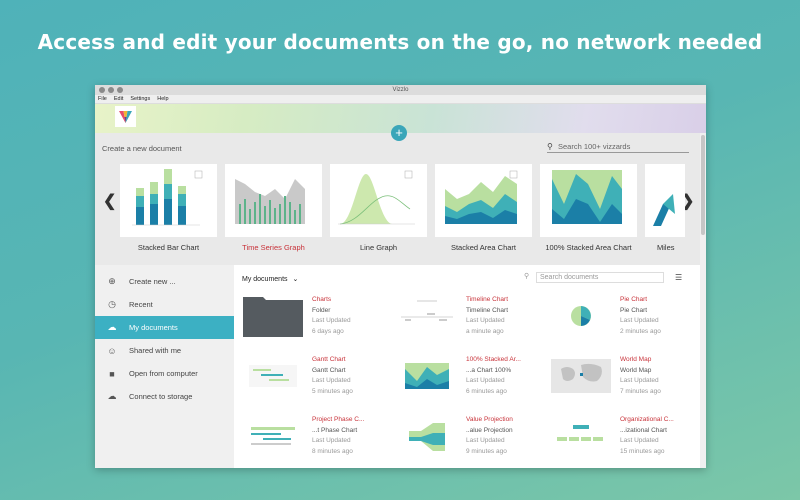 This screenshot has width=800, height=500. Describe the element at coordinates (486, 451) in the screenshot. I see `document-time: 9 minutes ago` at that location.